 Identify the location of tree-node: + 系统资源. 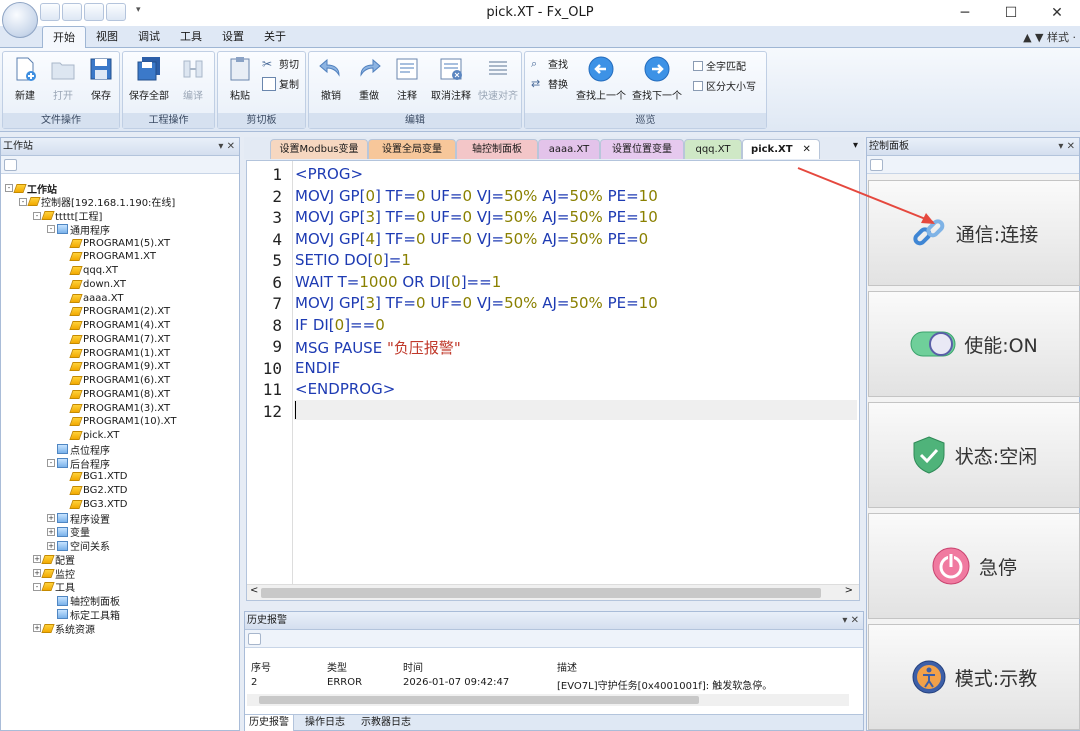
(64, 628).